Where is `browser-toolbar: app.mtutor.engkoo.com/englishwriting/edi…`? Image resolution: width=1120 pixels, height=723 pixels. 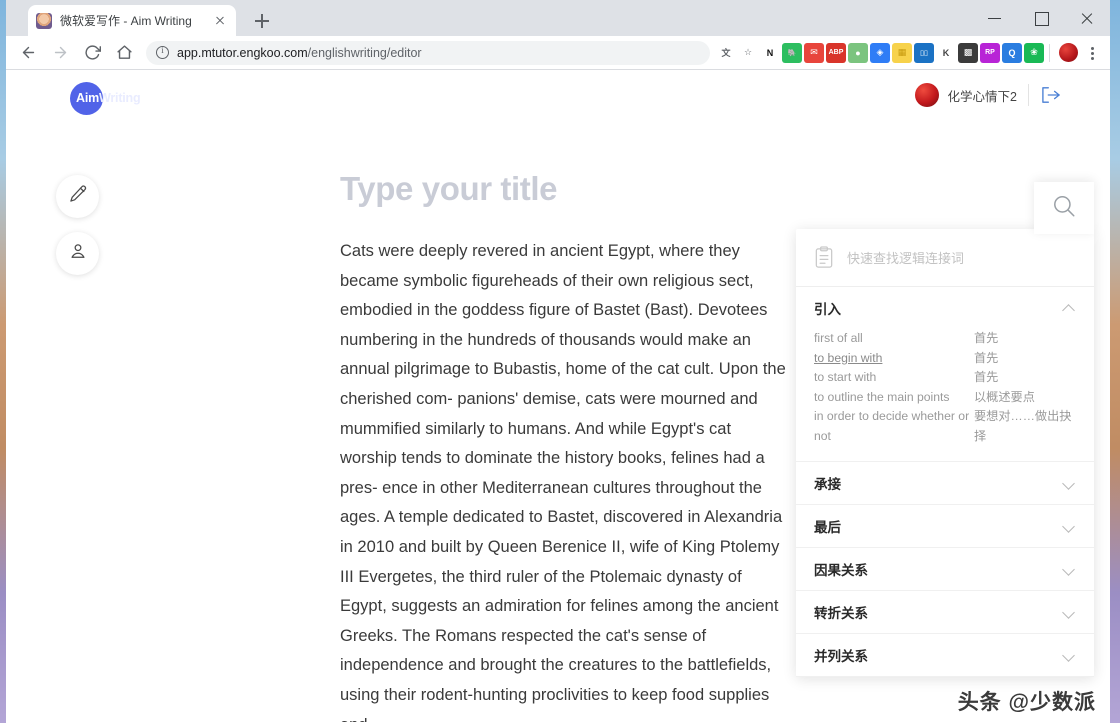 browser-toolbar: app.mtutor.engkoo.com/englishwriting/edi… is located at coordinates (558, 53).